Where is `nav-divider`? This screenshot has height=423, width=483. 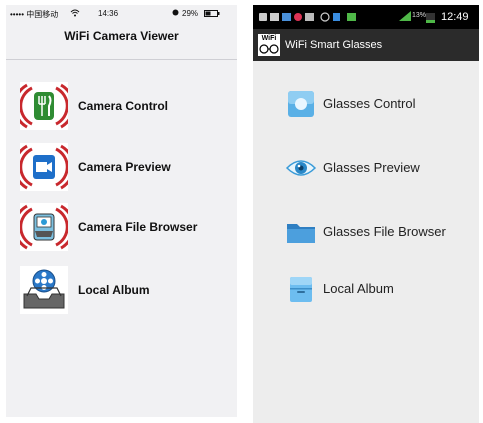 nav-divider is located at coordinates (121, 59).